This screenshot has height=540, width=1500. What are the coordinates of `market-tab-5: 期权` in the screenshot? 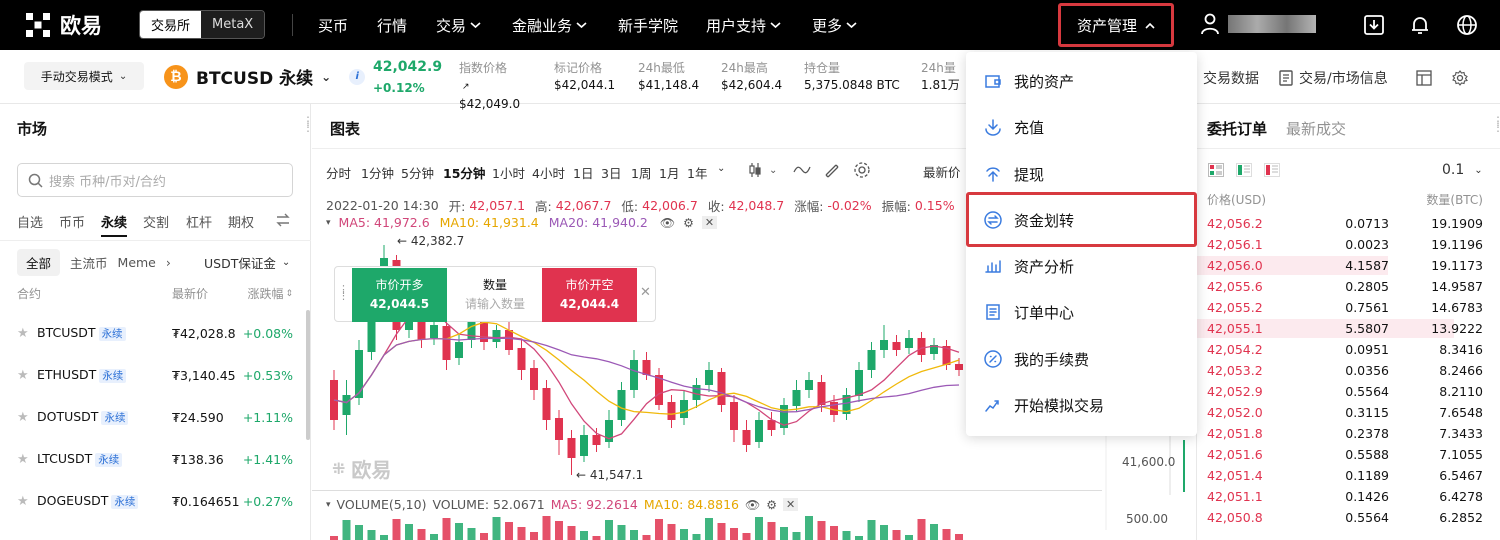 It's located at (241, 221).